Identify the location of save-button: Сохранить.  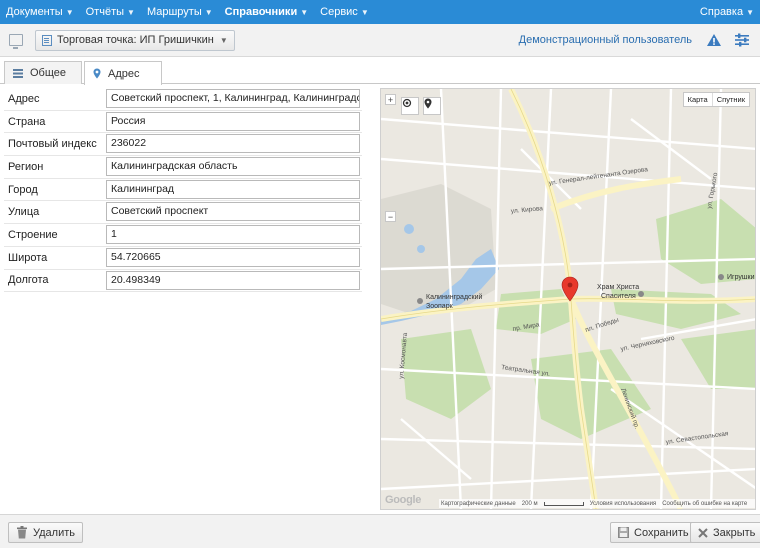
(653, 532).